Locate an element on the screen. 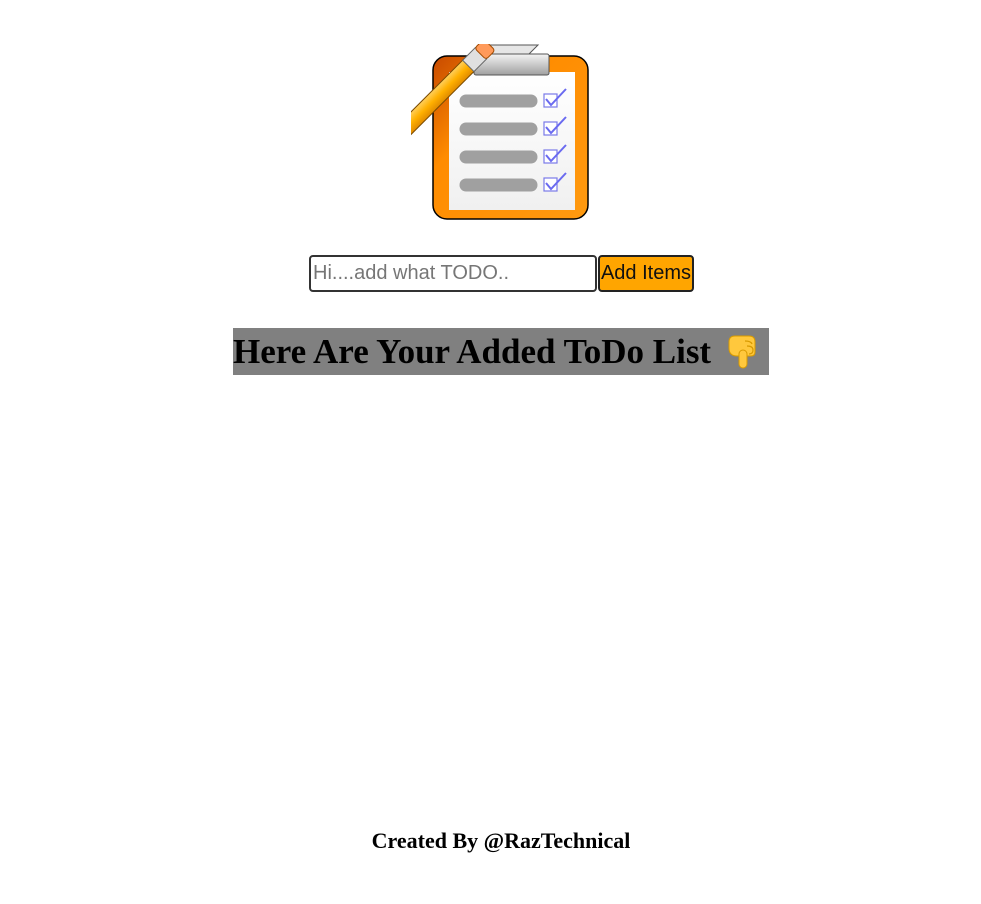  add-items-button: Add Items is located at coordinates (646, 273).